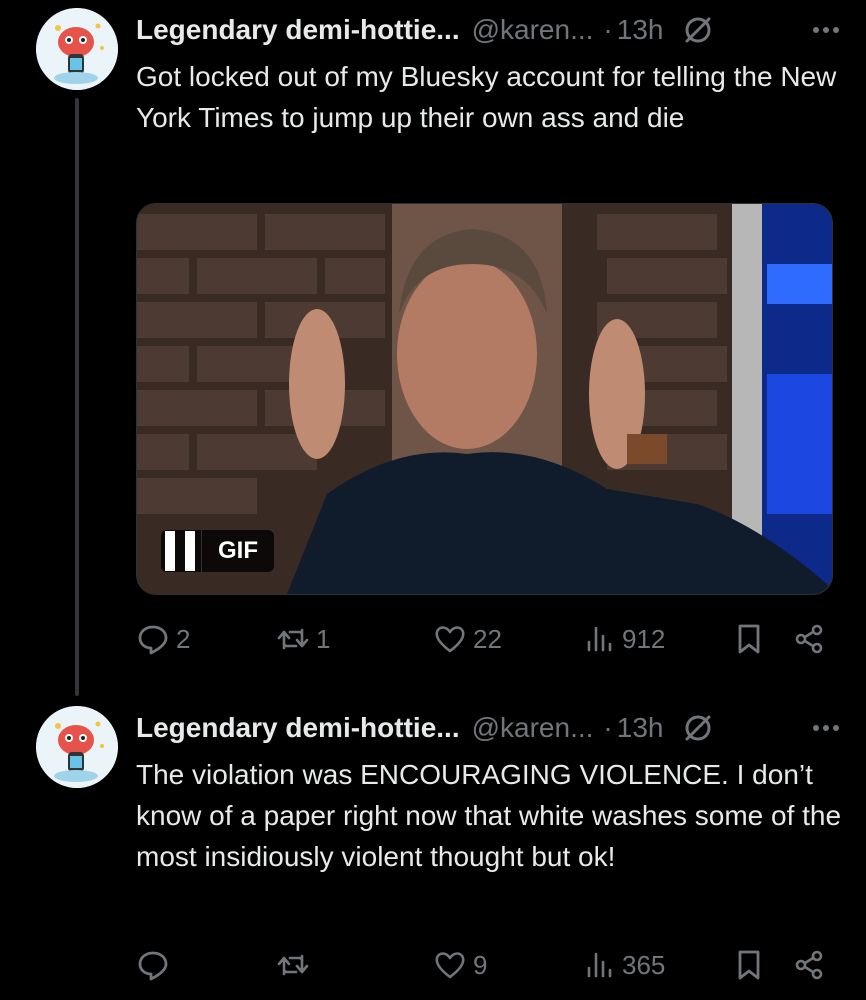  I want to click on pause-icon, so click(181, 551).